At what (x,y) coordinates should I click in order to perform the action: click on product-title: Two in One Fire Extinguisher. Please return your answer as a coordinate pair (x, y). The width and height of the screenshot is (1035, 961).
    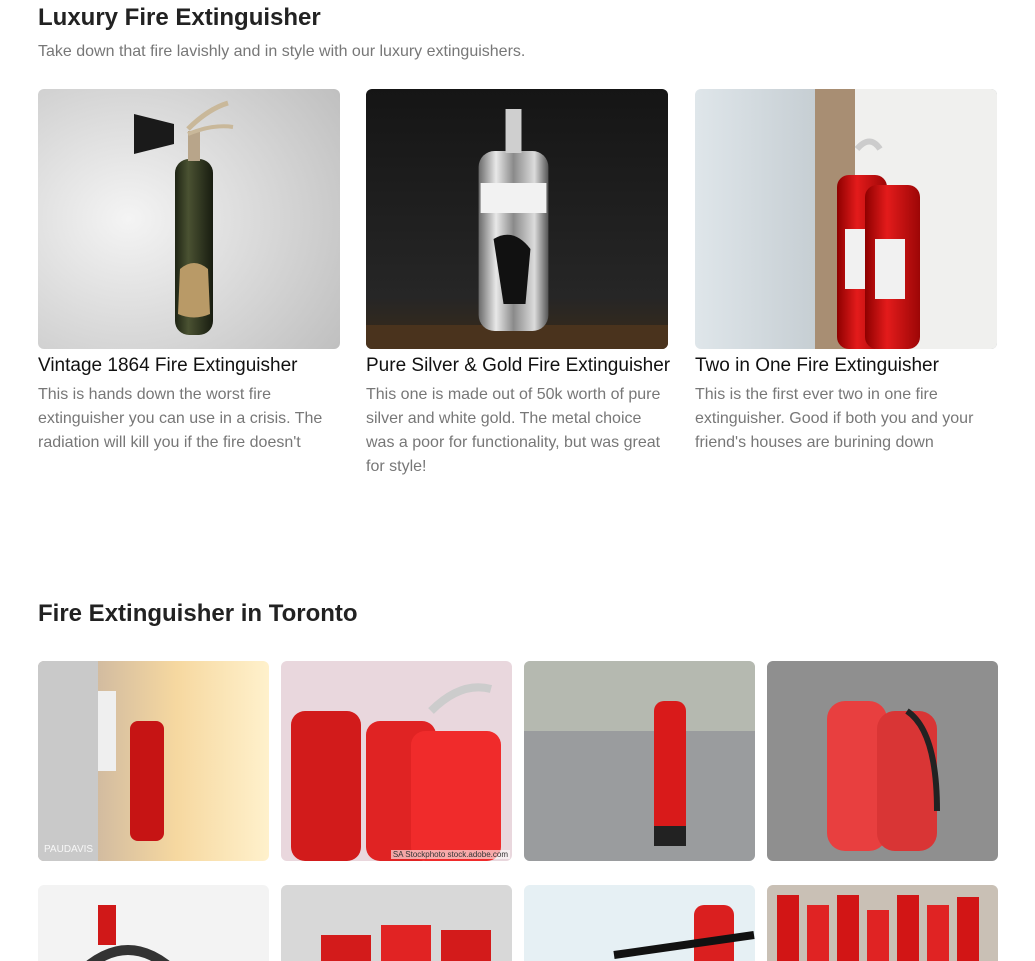
    Looking at the image, I should click on (846, 366).